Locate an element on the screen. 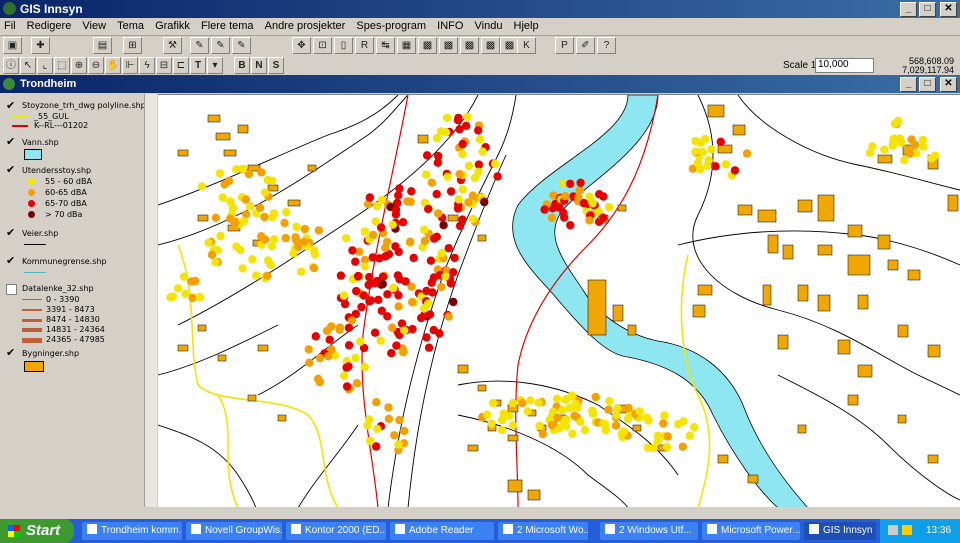  hammer-icon: ⚒ is located at coordinates (172, 45).